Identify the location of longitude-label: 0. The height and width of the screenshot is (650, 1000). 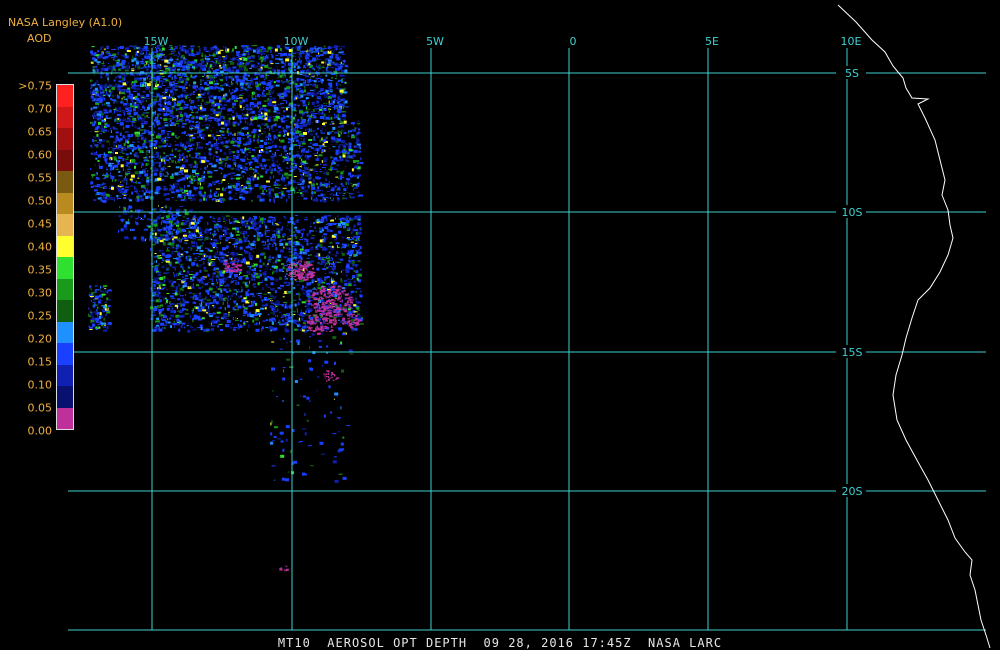
(573, 41).